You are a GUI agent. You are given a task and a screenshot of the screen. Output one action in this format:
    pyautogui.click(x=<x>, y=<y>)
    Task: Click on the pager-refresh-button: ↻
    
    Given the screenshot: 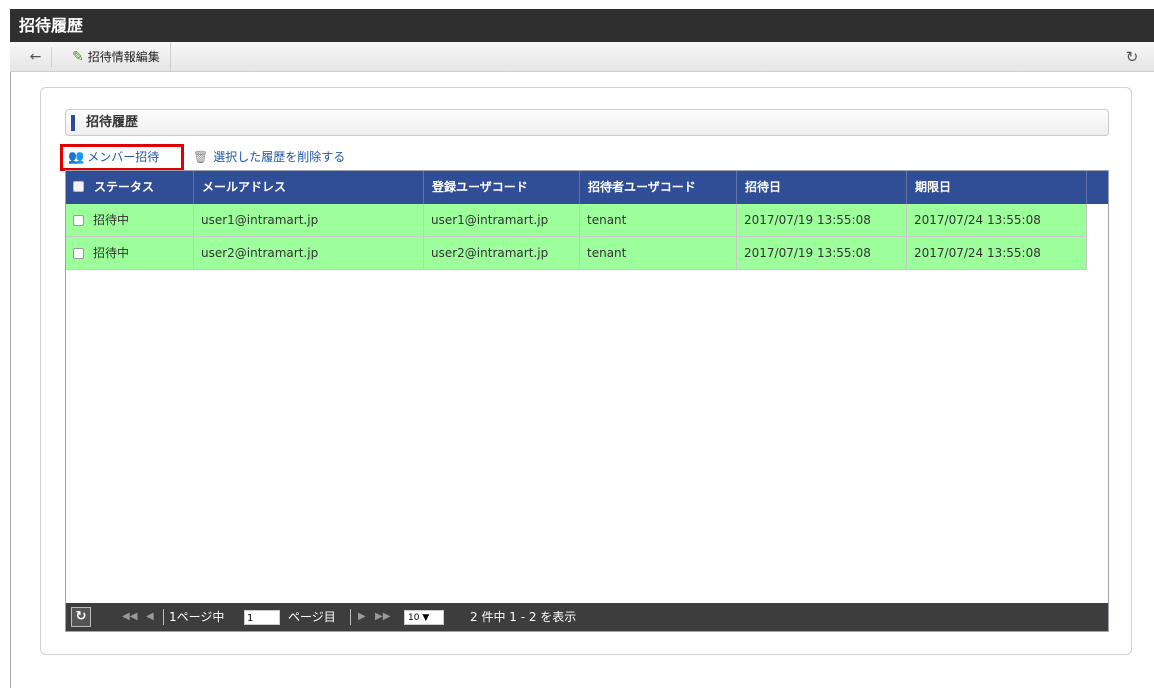 What is the action you would take?
    pyautogui.click(x=81, y=617)
    